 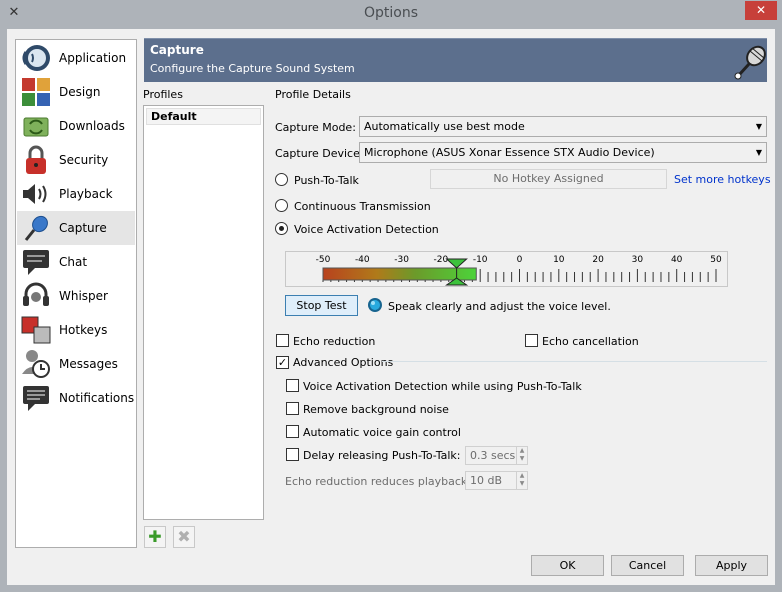 What do you see at coordinates (36, 330) in the screenshot?
I see `keyboard-icon` at bounding box center [36, 330].